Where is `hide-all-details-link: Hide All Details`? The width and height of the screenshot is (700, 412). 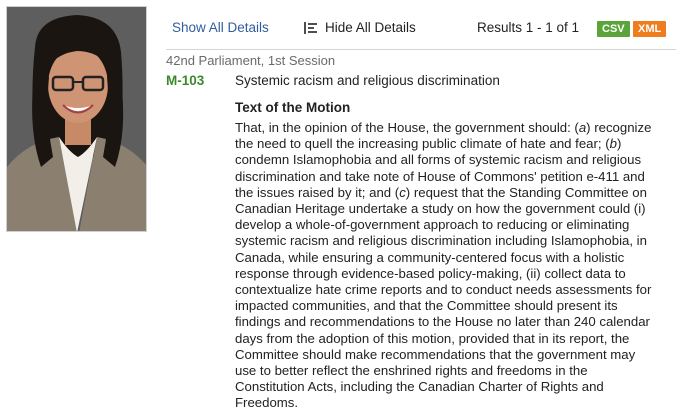 hide-all-details-link: Hide All Details is located at coordinates (359, 27).